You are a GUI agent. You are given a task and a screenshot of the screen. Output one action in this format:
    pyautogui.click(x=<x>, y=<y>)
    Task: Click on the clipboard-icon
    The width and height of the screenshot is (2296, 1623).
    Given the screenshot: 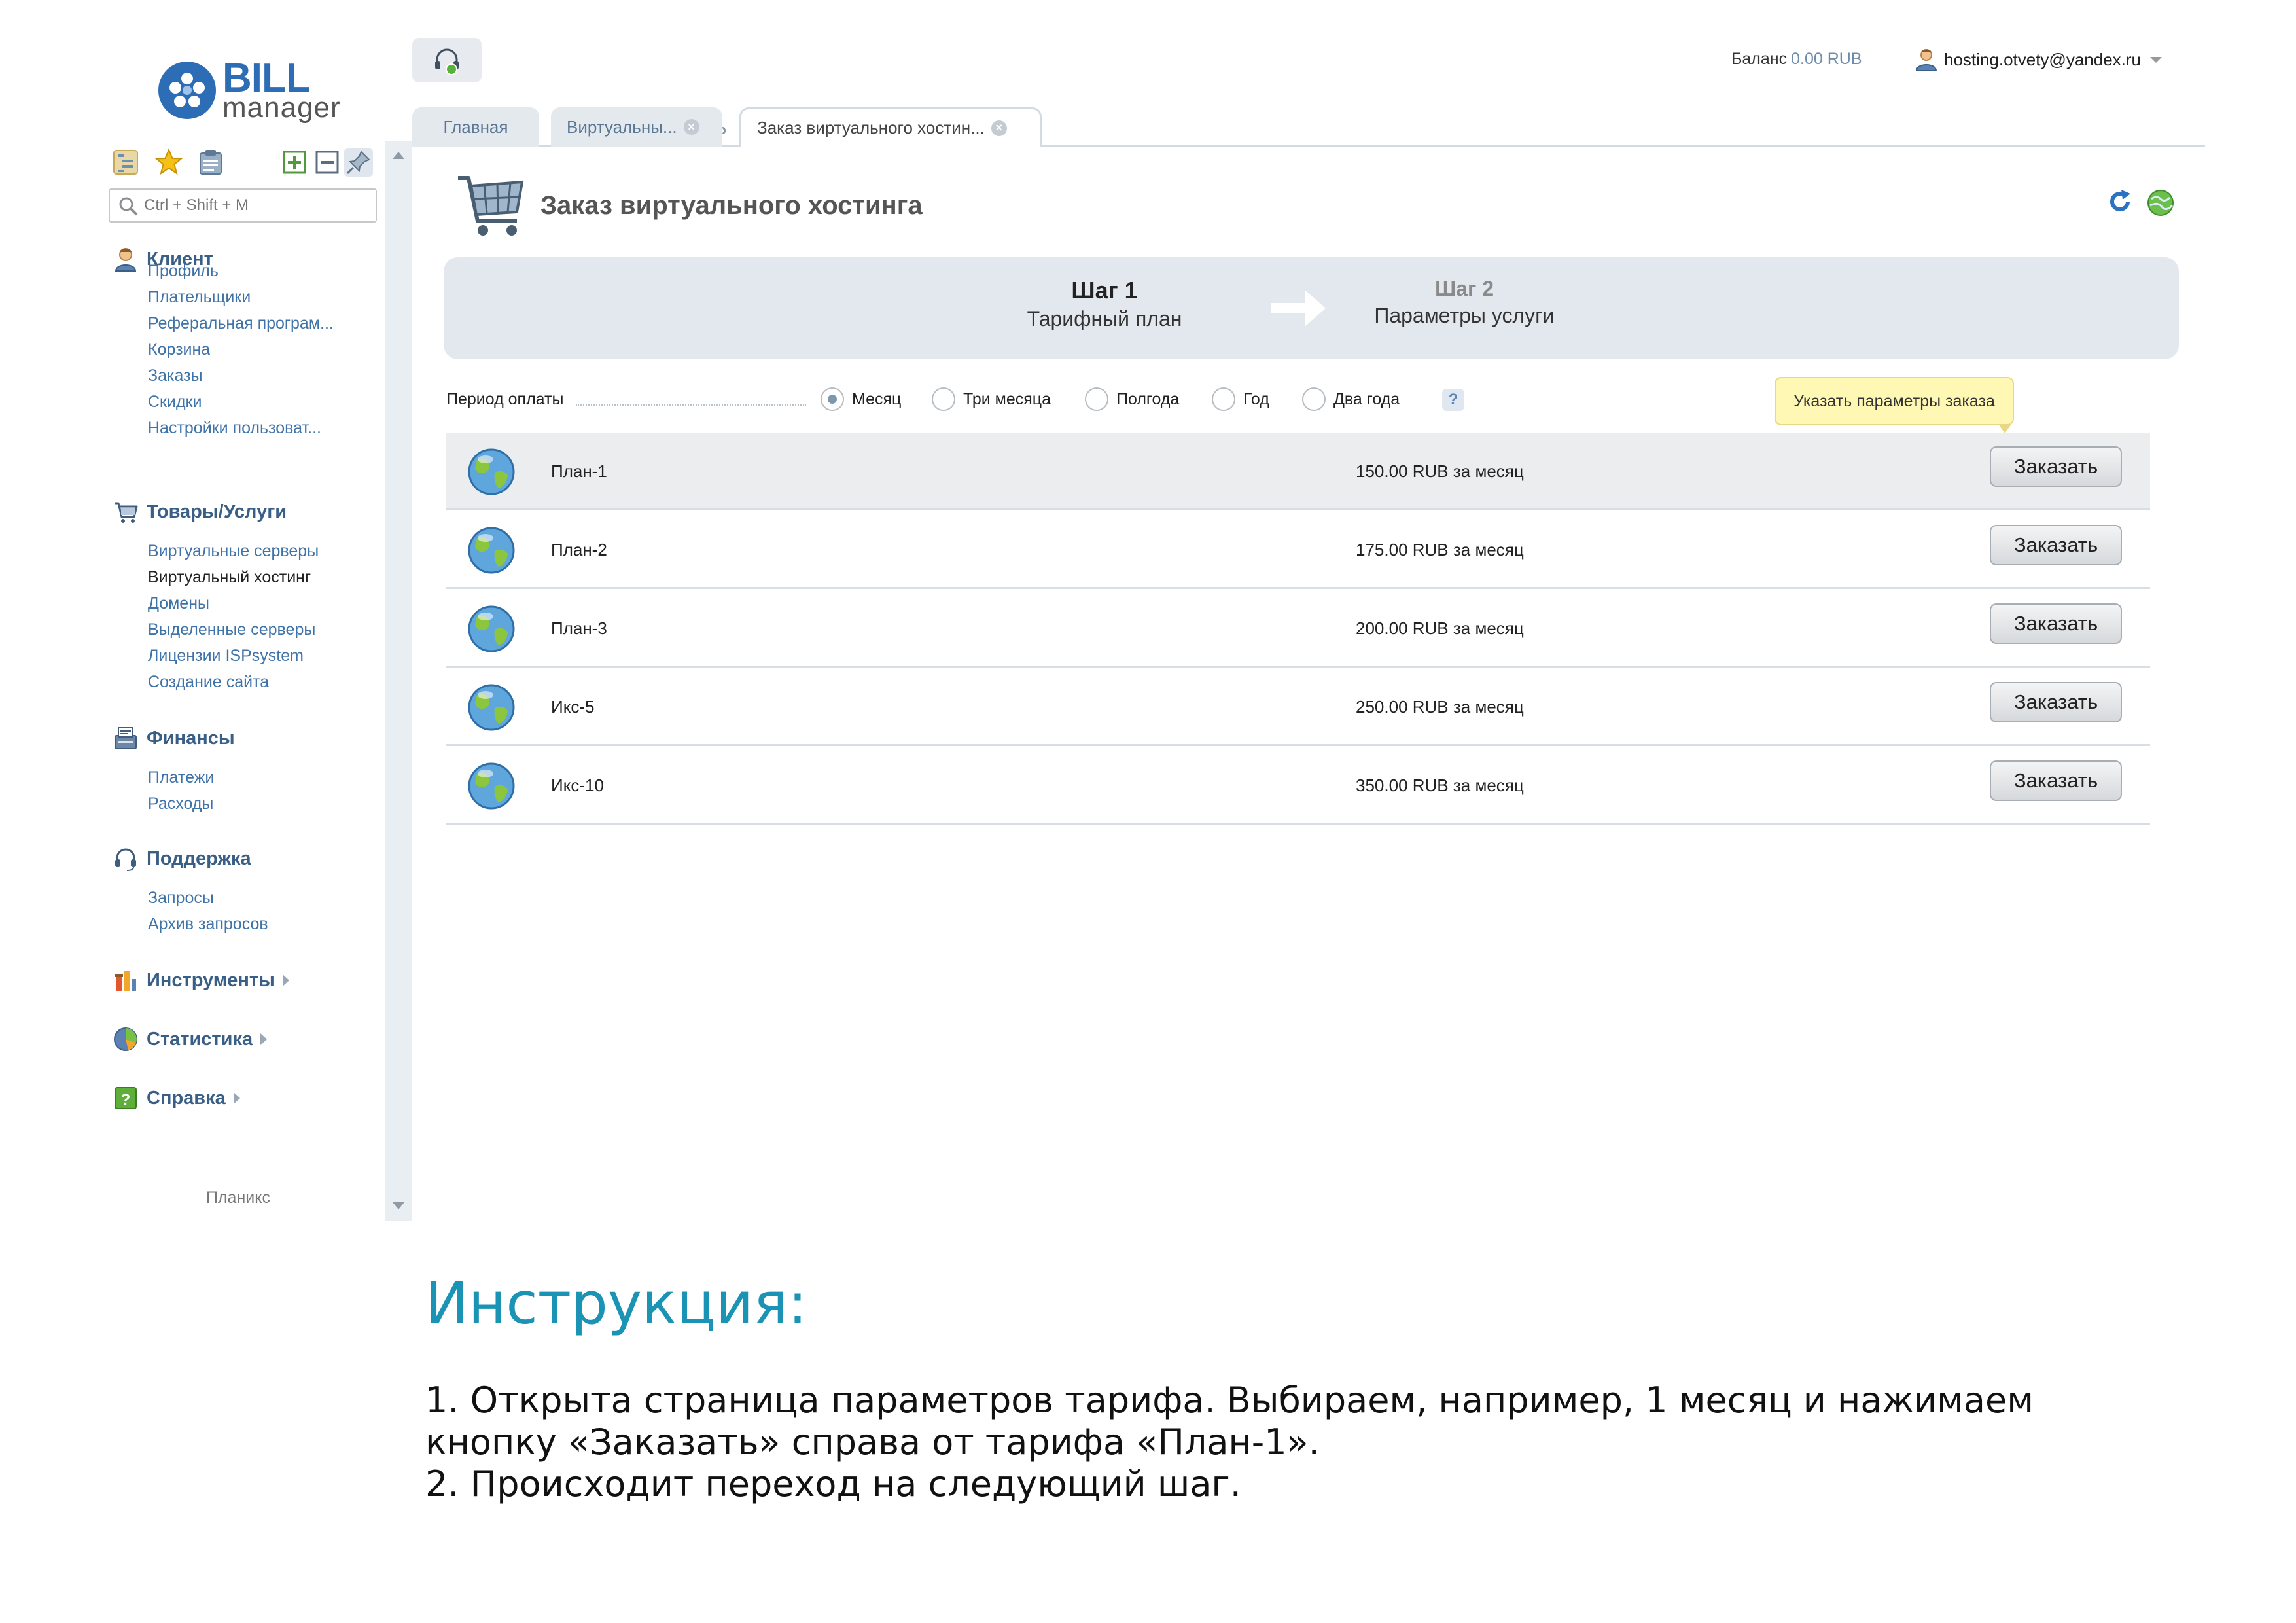 What is the action you would take?
    pyautogui.click(x=210, y=162)
    